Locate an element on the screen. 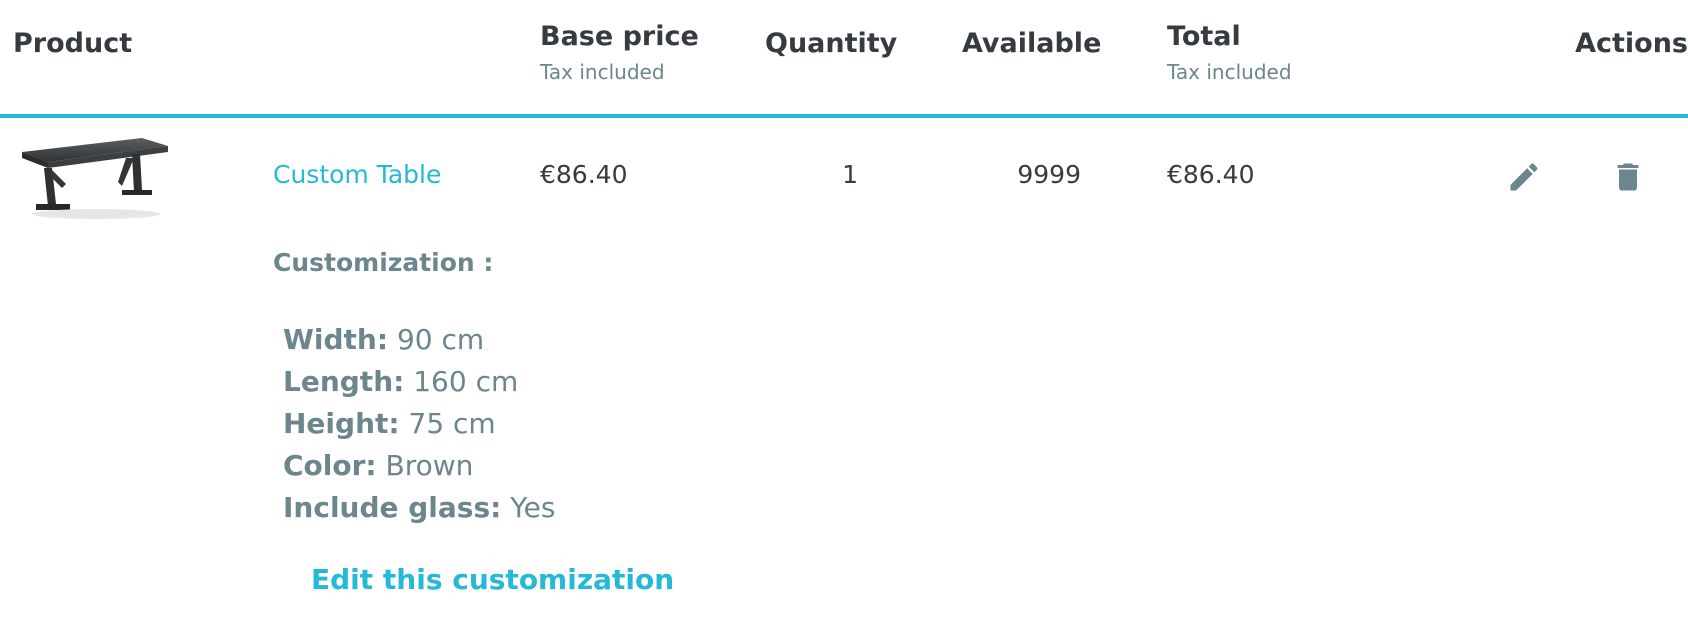  customization-value: Brown is located at coordinates (429, 465).